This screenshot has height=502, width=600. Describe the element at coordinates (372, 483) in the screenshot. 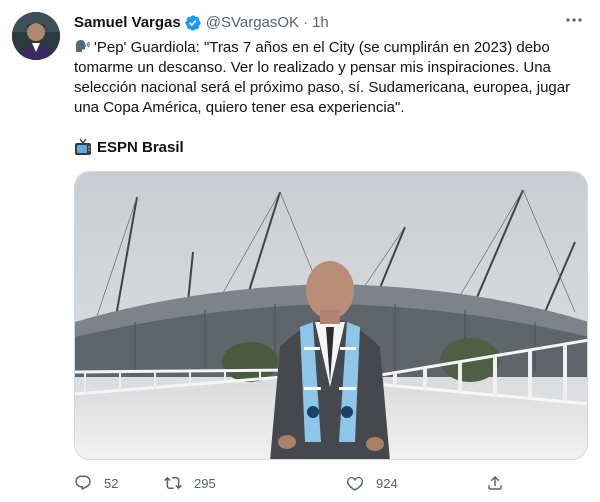

I see `like-button: 924` at that location.